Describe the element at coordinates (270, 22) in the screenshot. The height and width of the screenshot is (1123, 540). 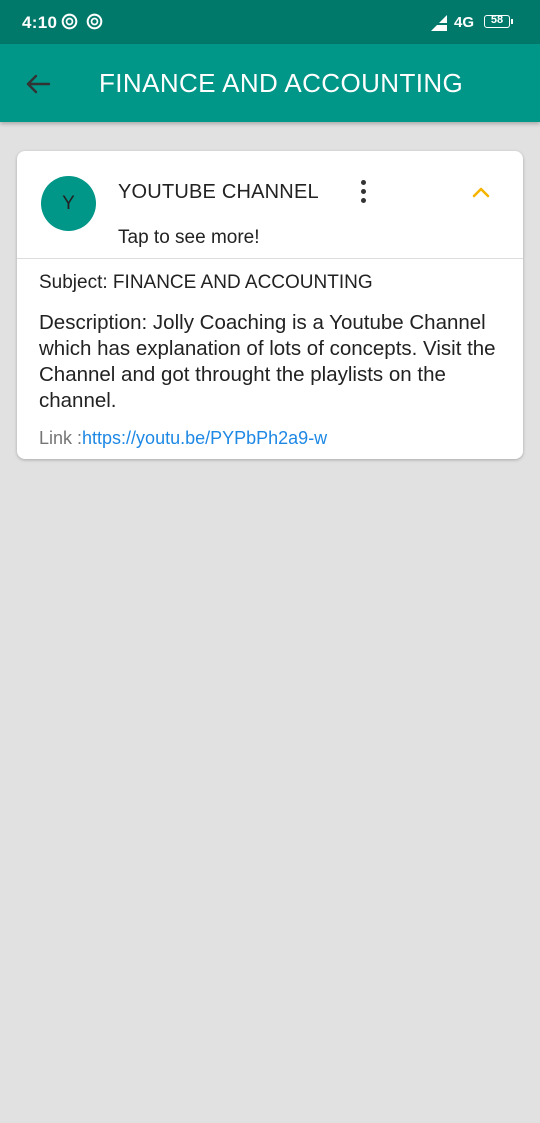
I see `status-bar: 4:10 4G 58` at that location.